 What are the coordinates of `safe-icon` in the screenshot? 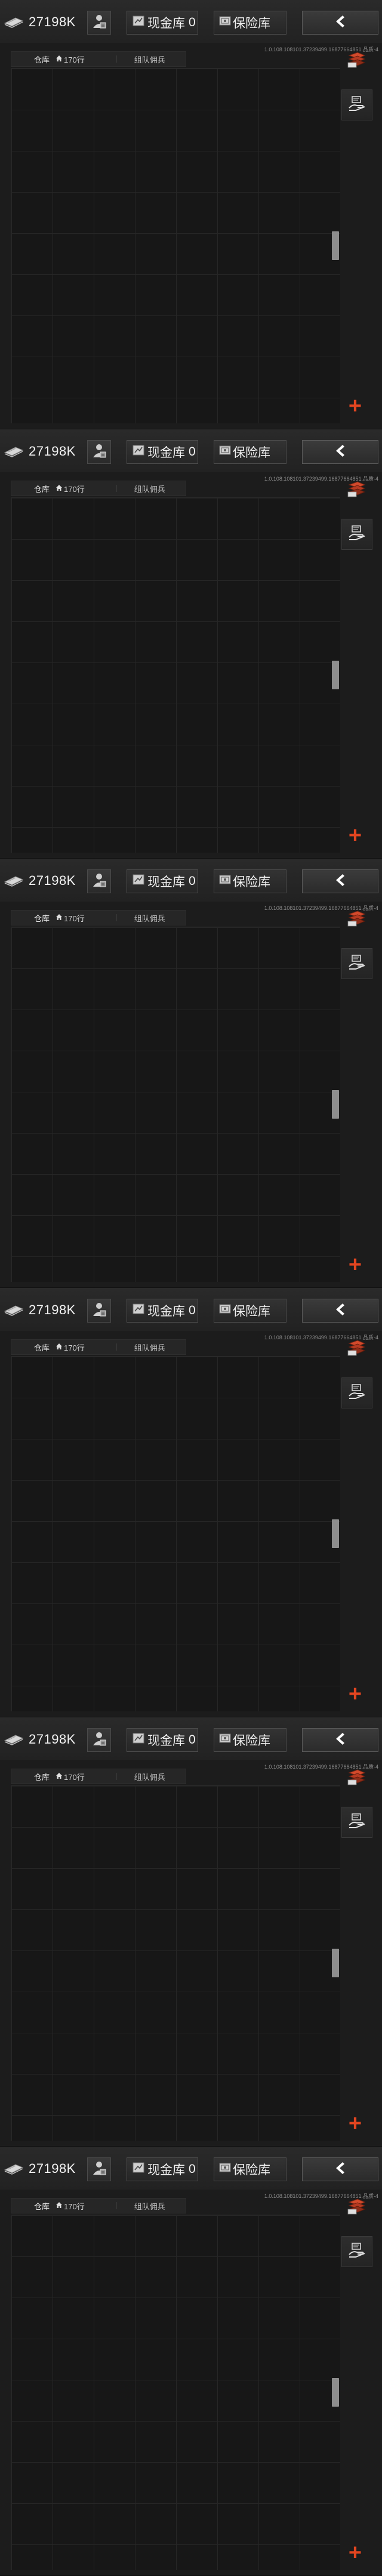 It's located at (225, 1740).